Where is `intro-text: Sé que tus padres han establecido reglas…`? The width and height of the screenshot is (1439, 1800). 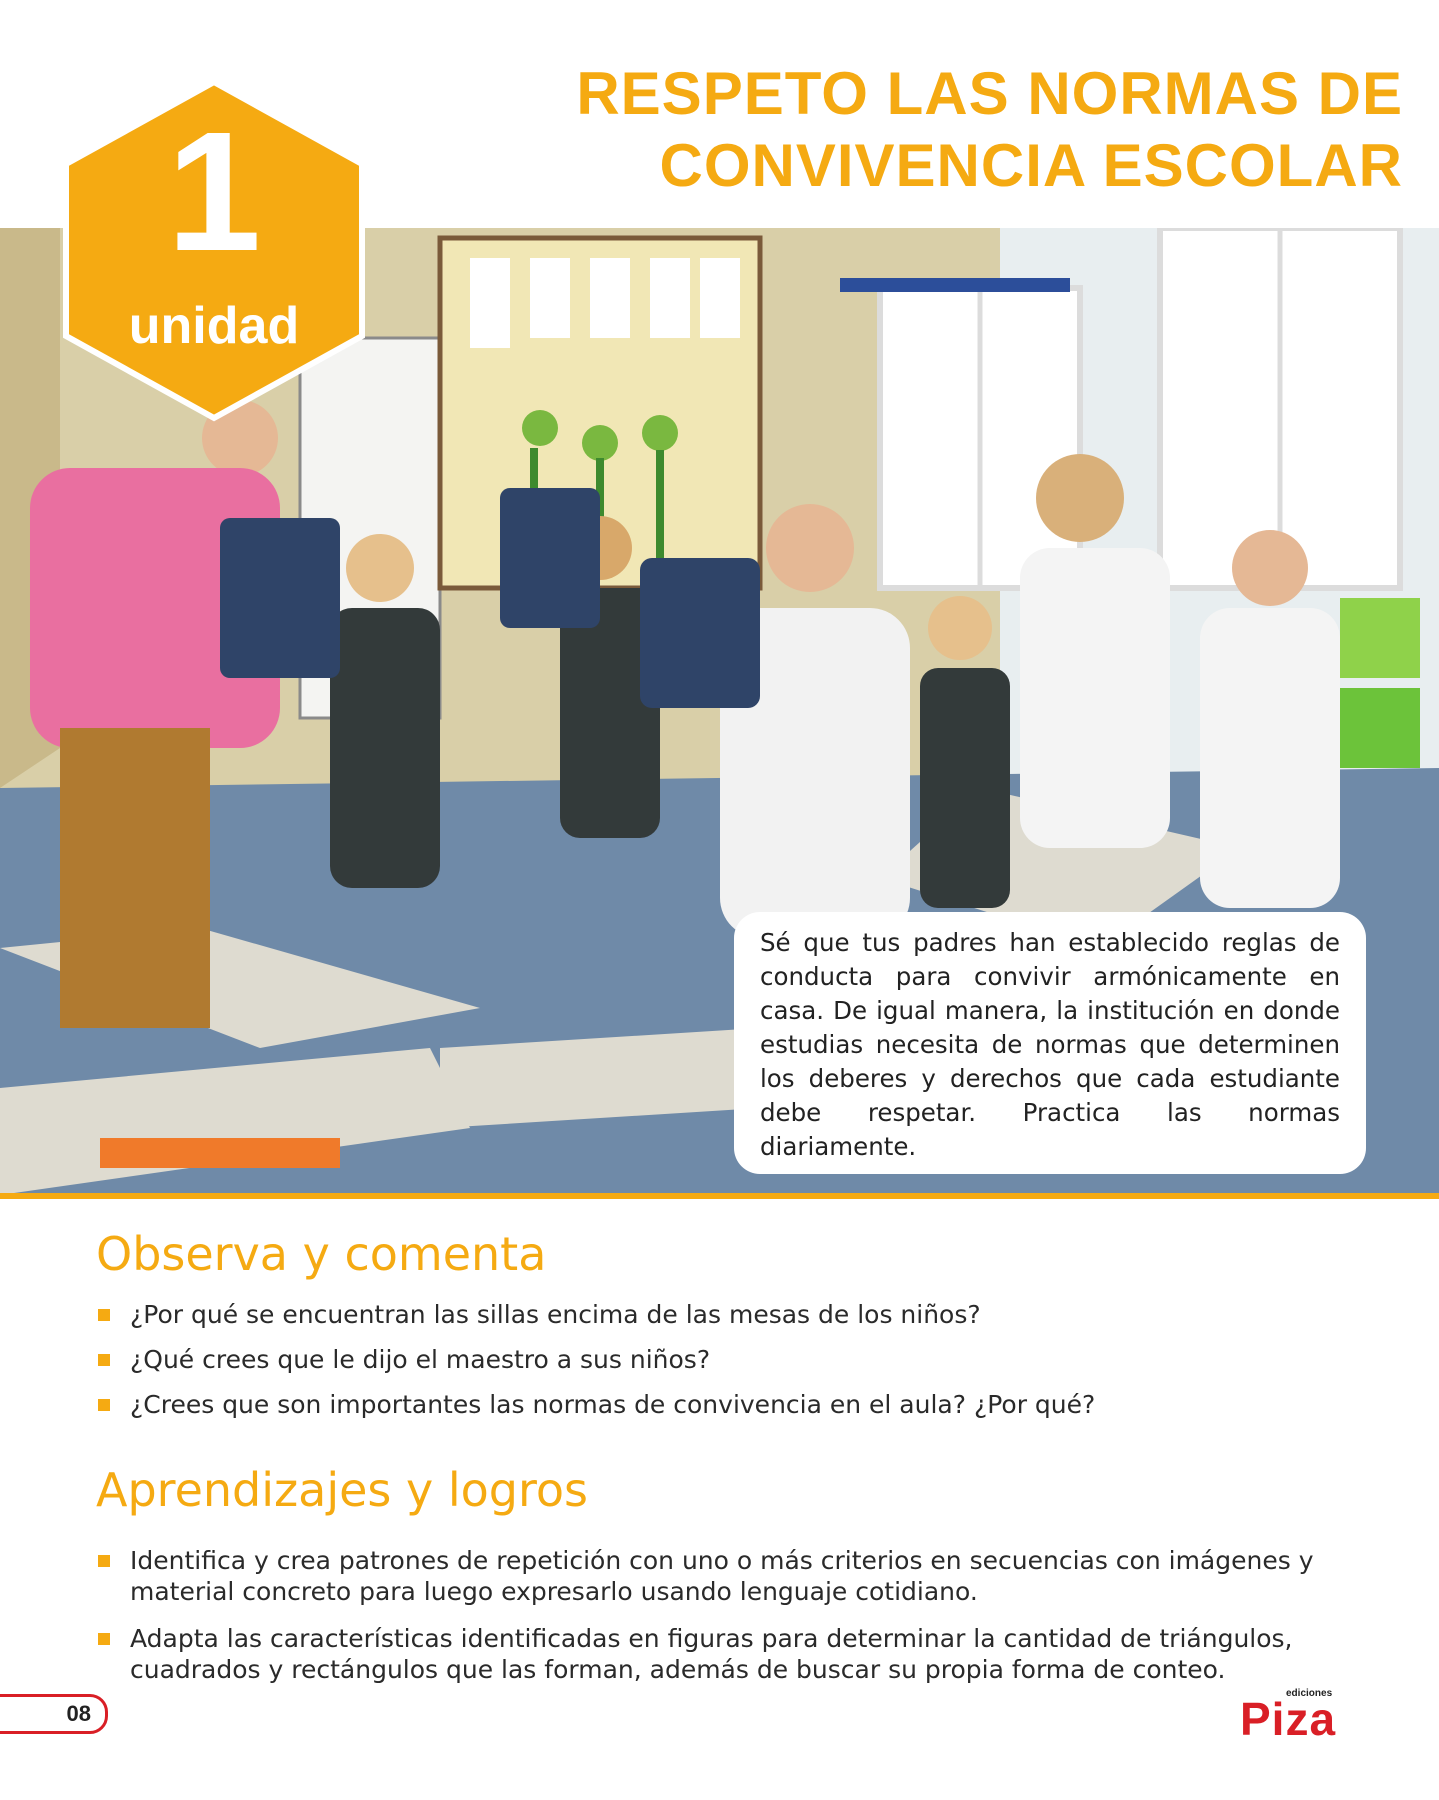
intro-text: Sé que tus padres han establecido reglas… is located at coordinates (1050, 1044).